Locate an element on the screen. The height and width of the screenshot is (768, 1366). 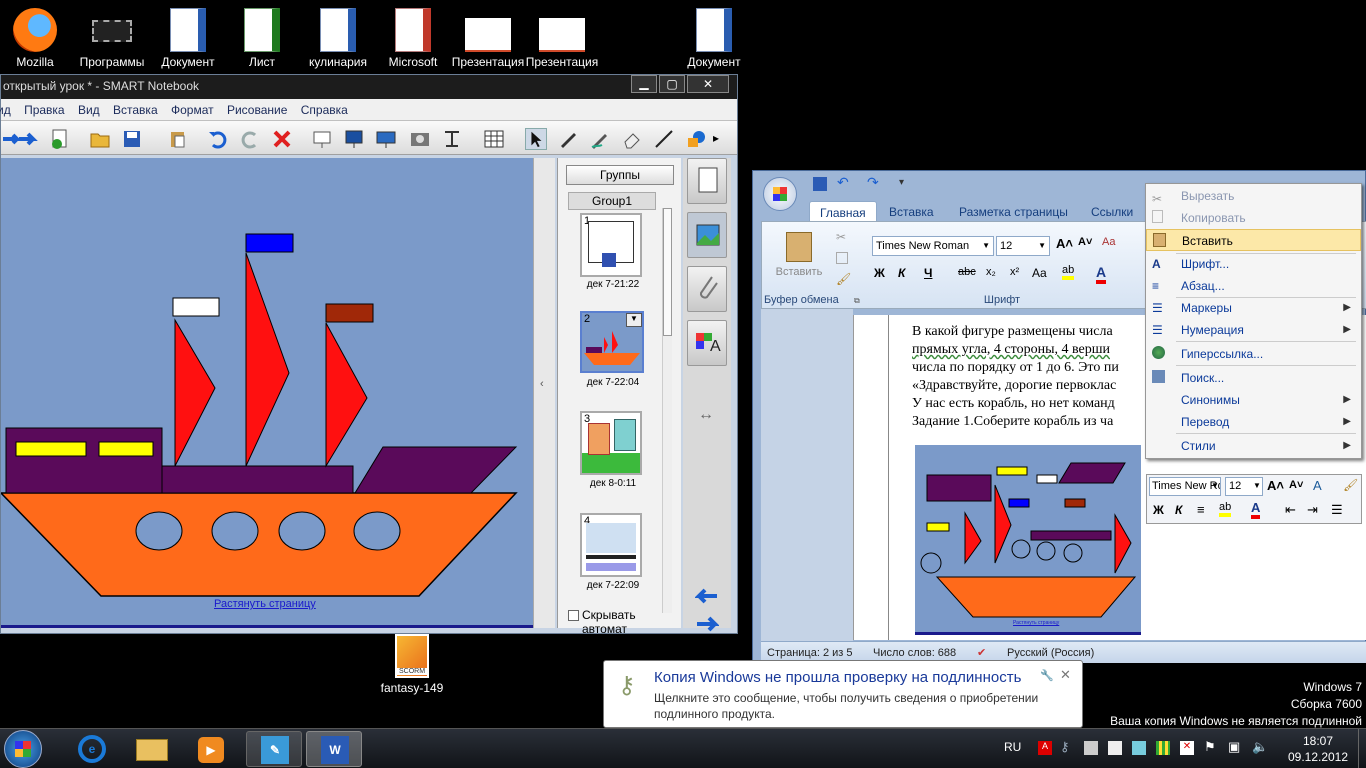
menu-item-cut: ✂ Вырезать is located at coordinates (1253, 196).